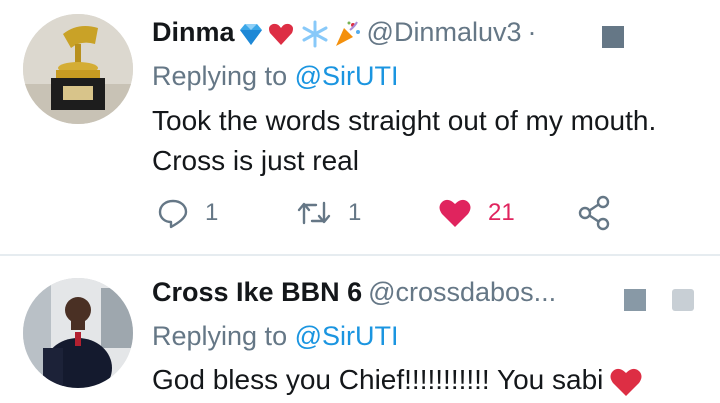  Describe the element at coordinates (250, 34) in the screenshot. I see `gem-icon` at that location.